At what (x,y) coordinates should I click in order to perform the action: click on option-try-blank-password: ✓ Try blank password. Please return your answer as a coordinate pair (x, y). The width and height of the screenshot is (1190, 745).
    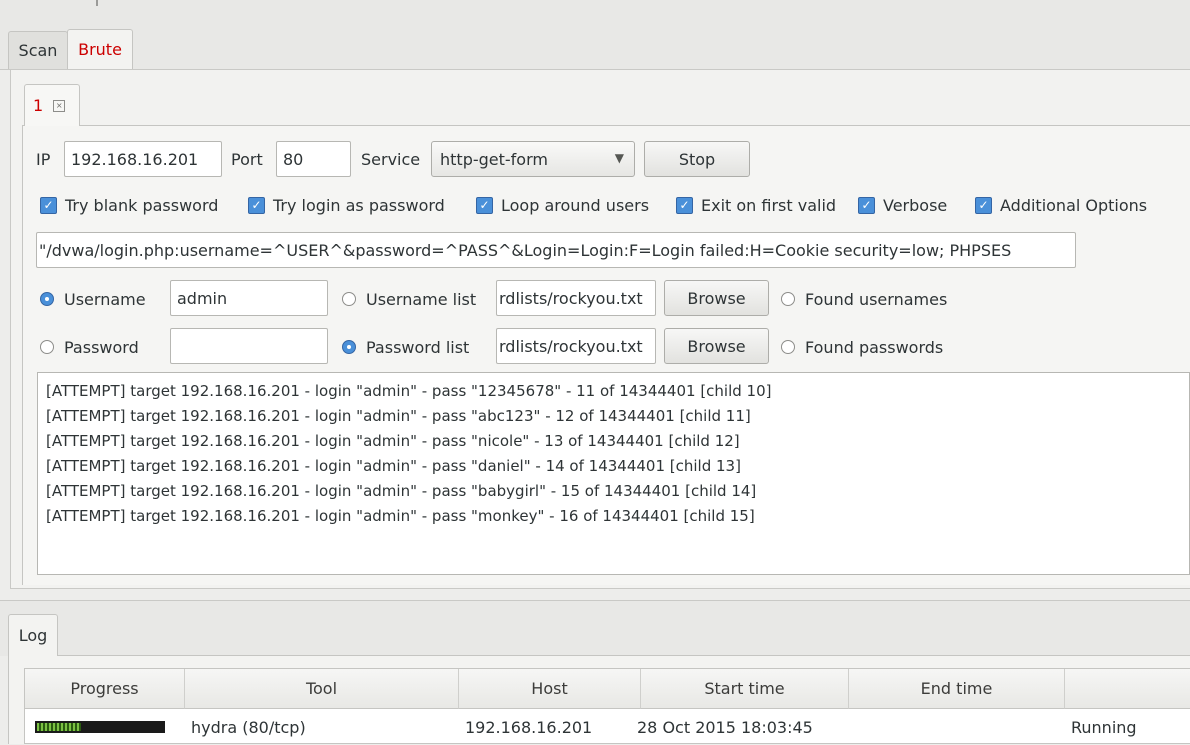
    Looking at the image, I should click on (129, 205).